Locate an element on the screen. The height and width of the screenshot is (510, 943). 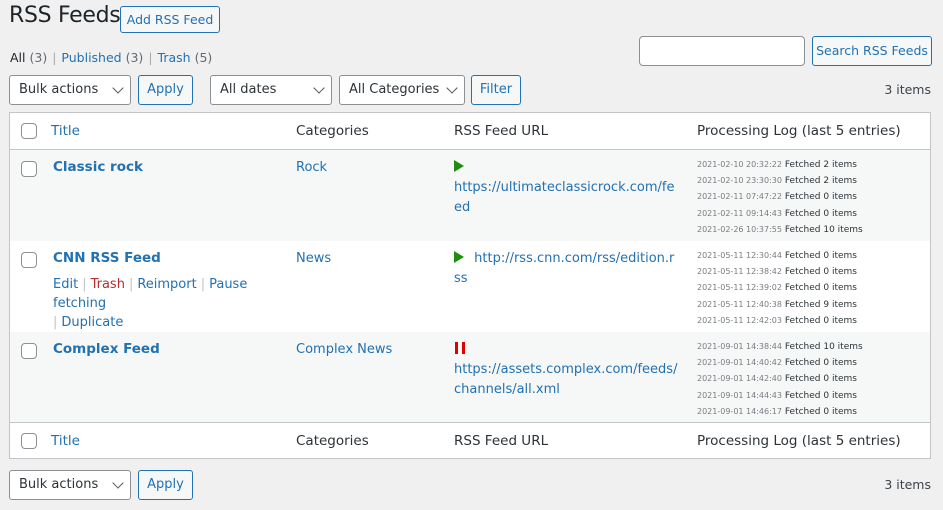
log-entry: 2021-05-11 12:39:02 Fetched 0 items is located at coordinates (777, 288).